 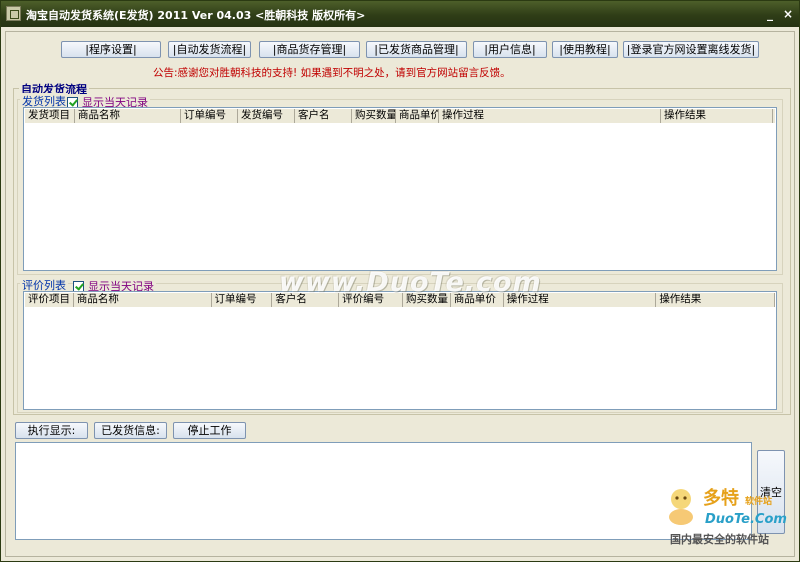 I want to click on watermark-slogan: 国内最安全的软件站, so click(x=719, y=539).